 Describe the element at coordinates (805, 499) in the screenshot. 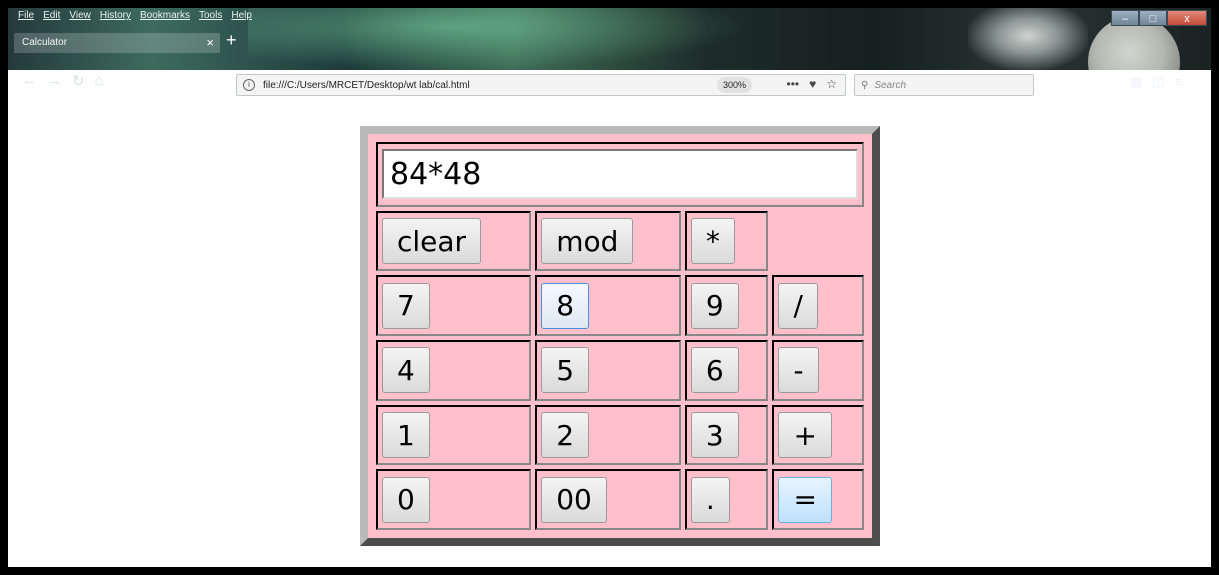

I see `equals-button: =` at that location.